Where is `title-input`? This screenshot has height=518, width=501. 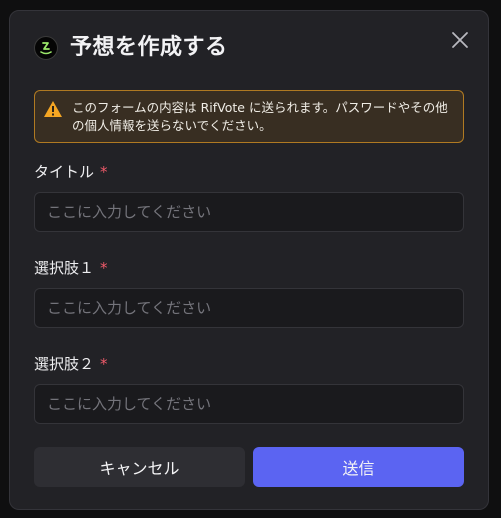 title-input is located at coordinates (249, 212).